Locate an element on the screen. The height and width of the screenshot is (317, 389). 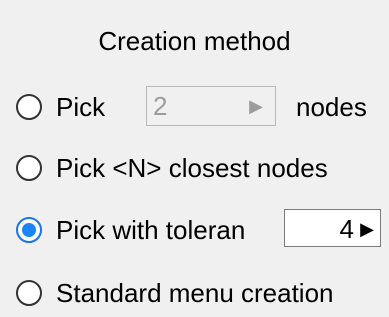
node-count-spinner: 2 ▶ is located at coordinates (211, 106).